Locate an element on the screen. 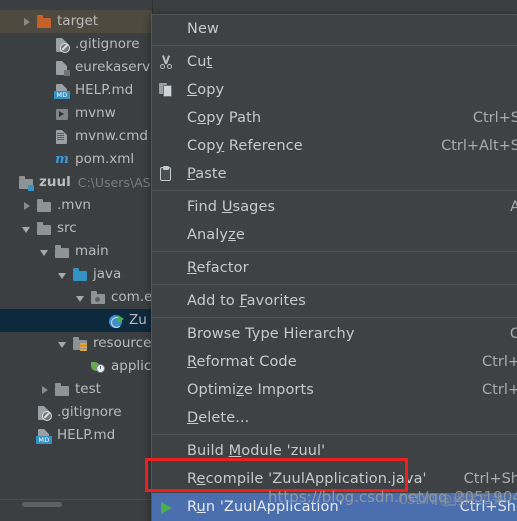 Image resolution: width=517 pixels, height=521 pixels. tree-row-label: test is located at coordinates (88, 389).